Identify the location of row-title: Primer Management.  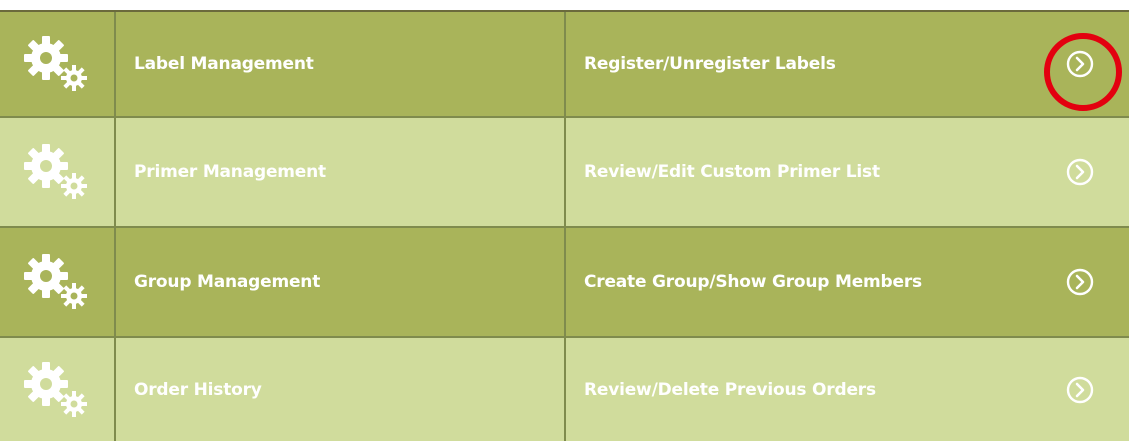
(230, 172).